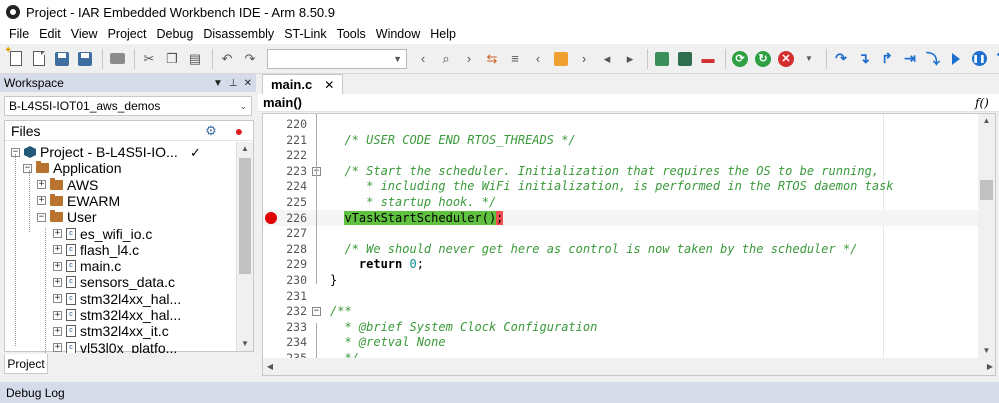 This screenshot has height=403, width=999. What do you see at coordinates (620, 311) in the screenshot?
I see `code-line: 232−/**` at bounding box center [620, 311].